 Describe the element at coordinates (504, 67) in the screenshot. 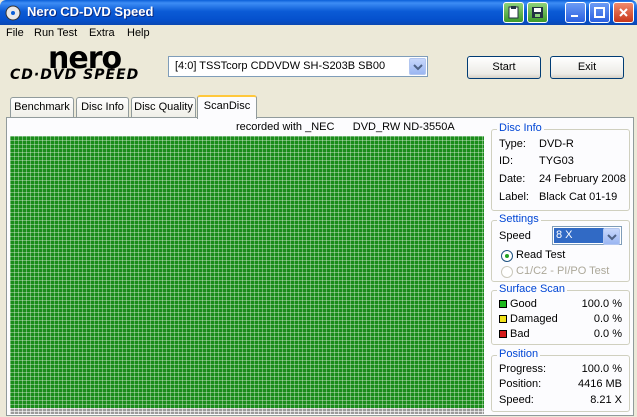

I see `start-button: Start` at that location.